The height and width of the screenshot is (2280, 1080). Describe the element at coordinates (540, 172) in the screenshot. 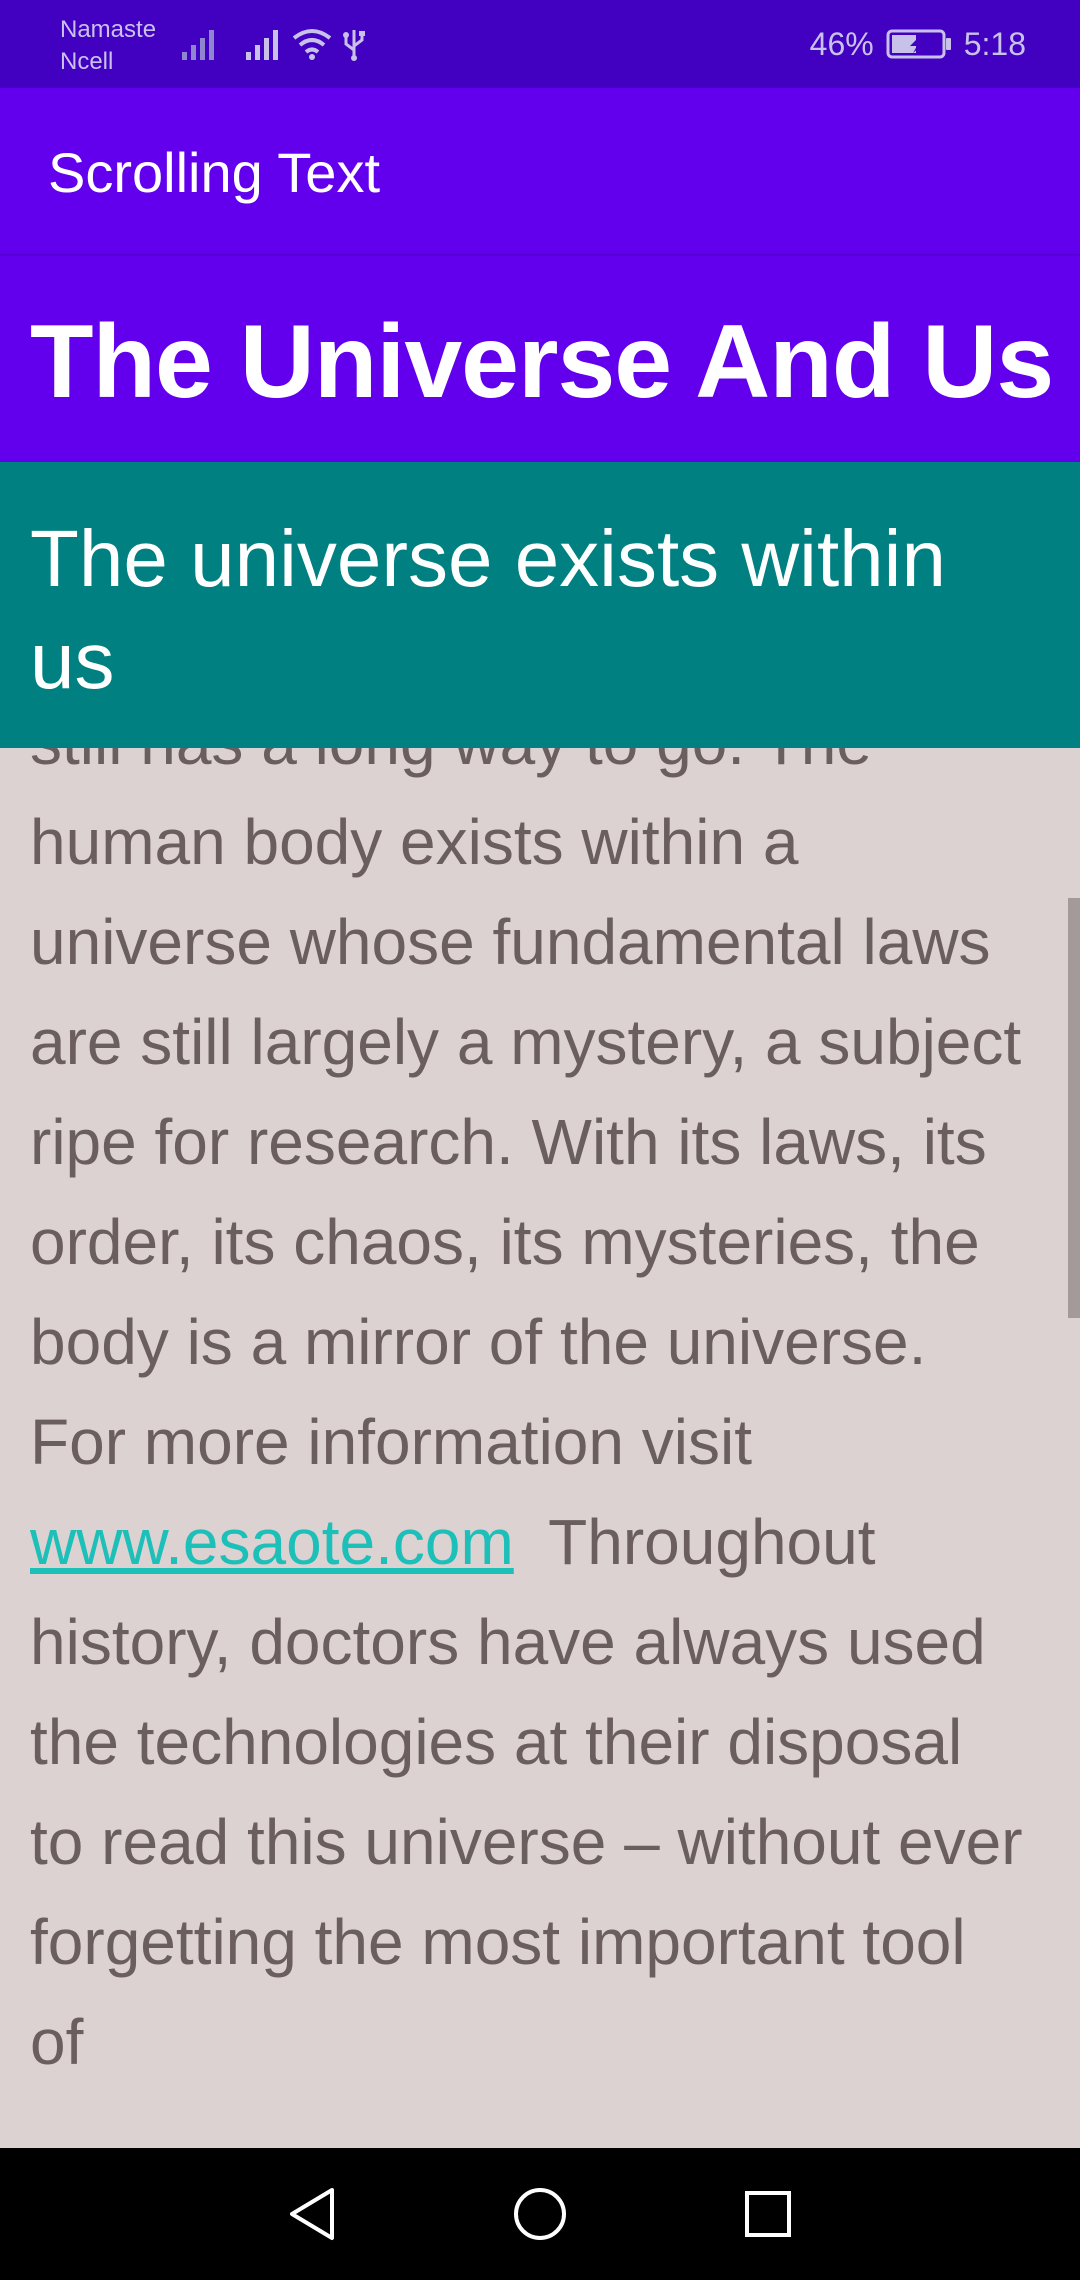

I see `app-bar: Scrolling Text` at that location.